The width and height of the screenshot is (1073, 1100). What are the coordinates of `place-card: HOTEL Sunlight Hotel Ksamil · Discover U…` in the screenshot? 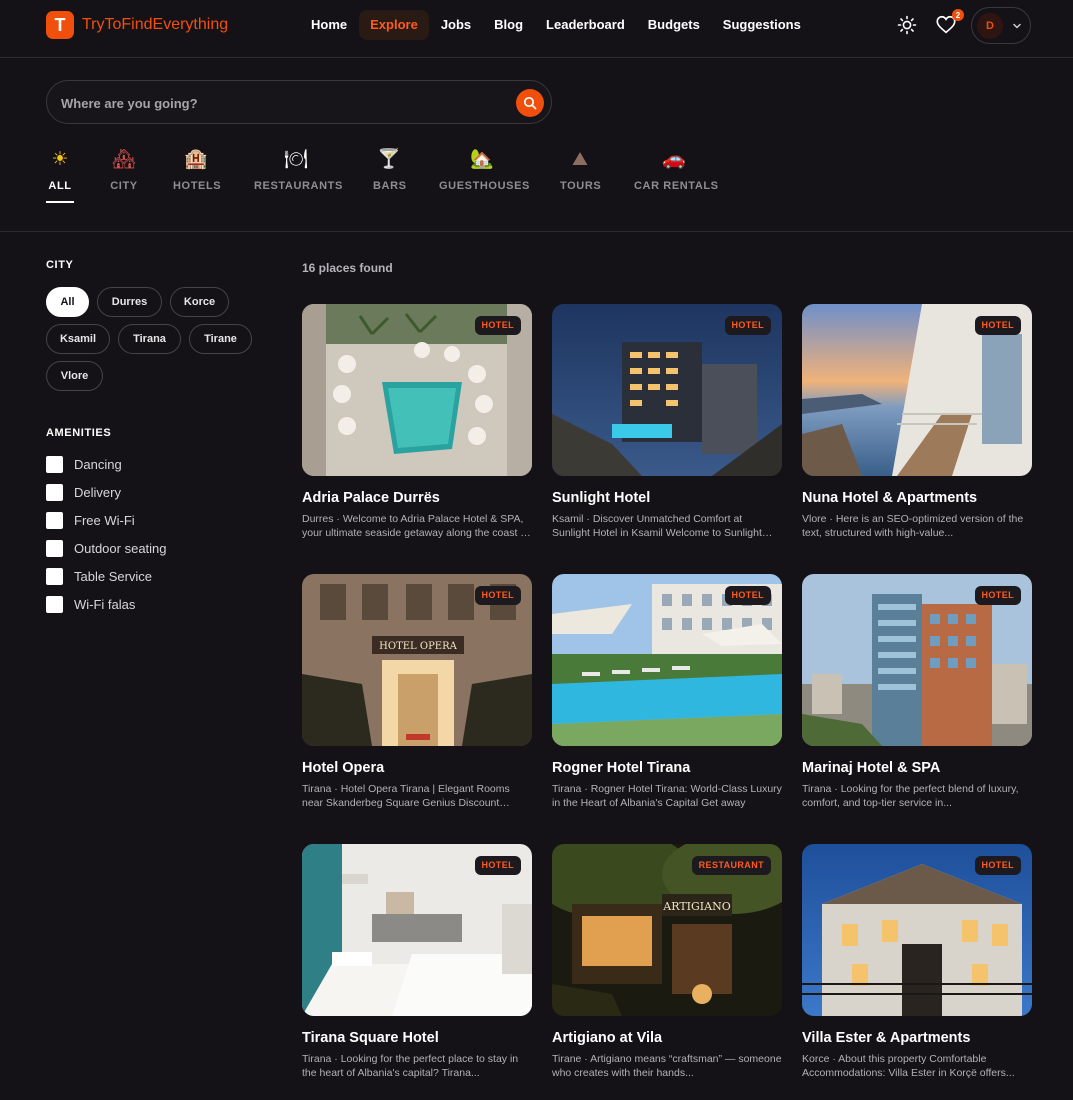 It's located at (667, 422).